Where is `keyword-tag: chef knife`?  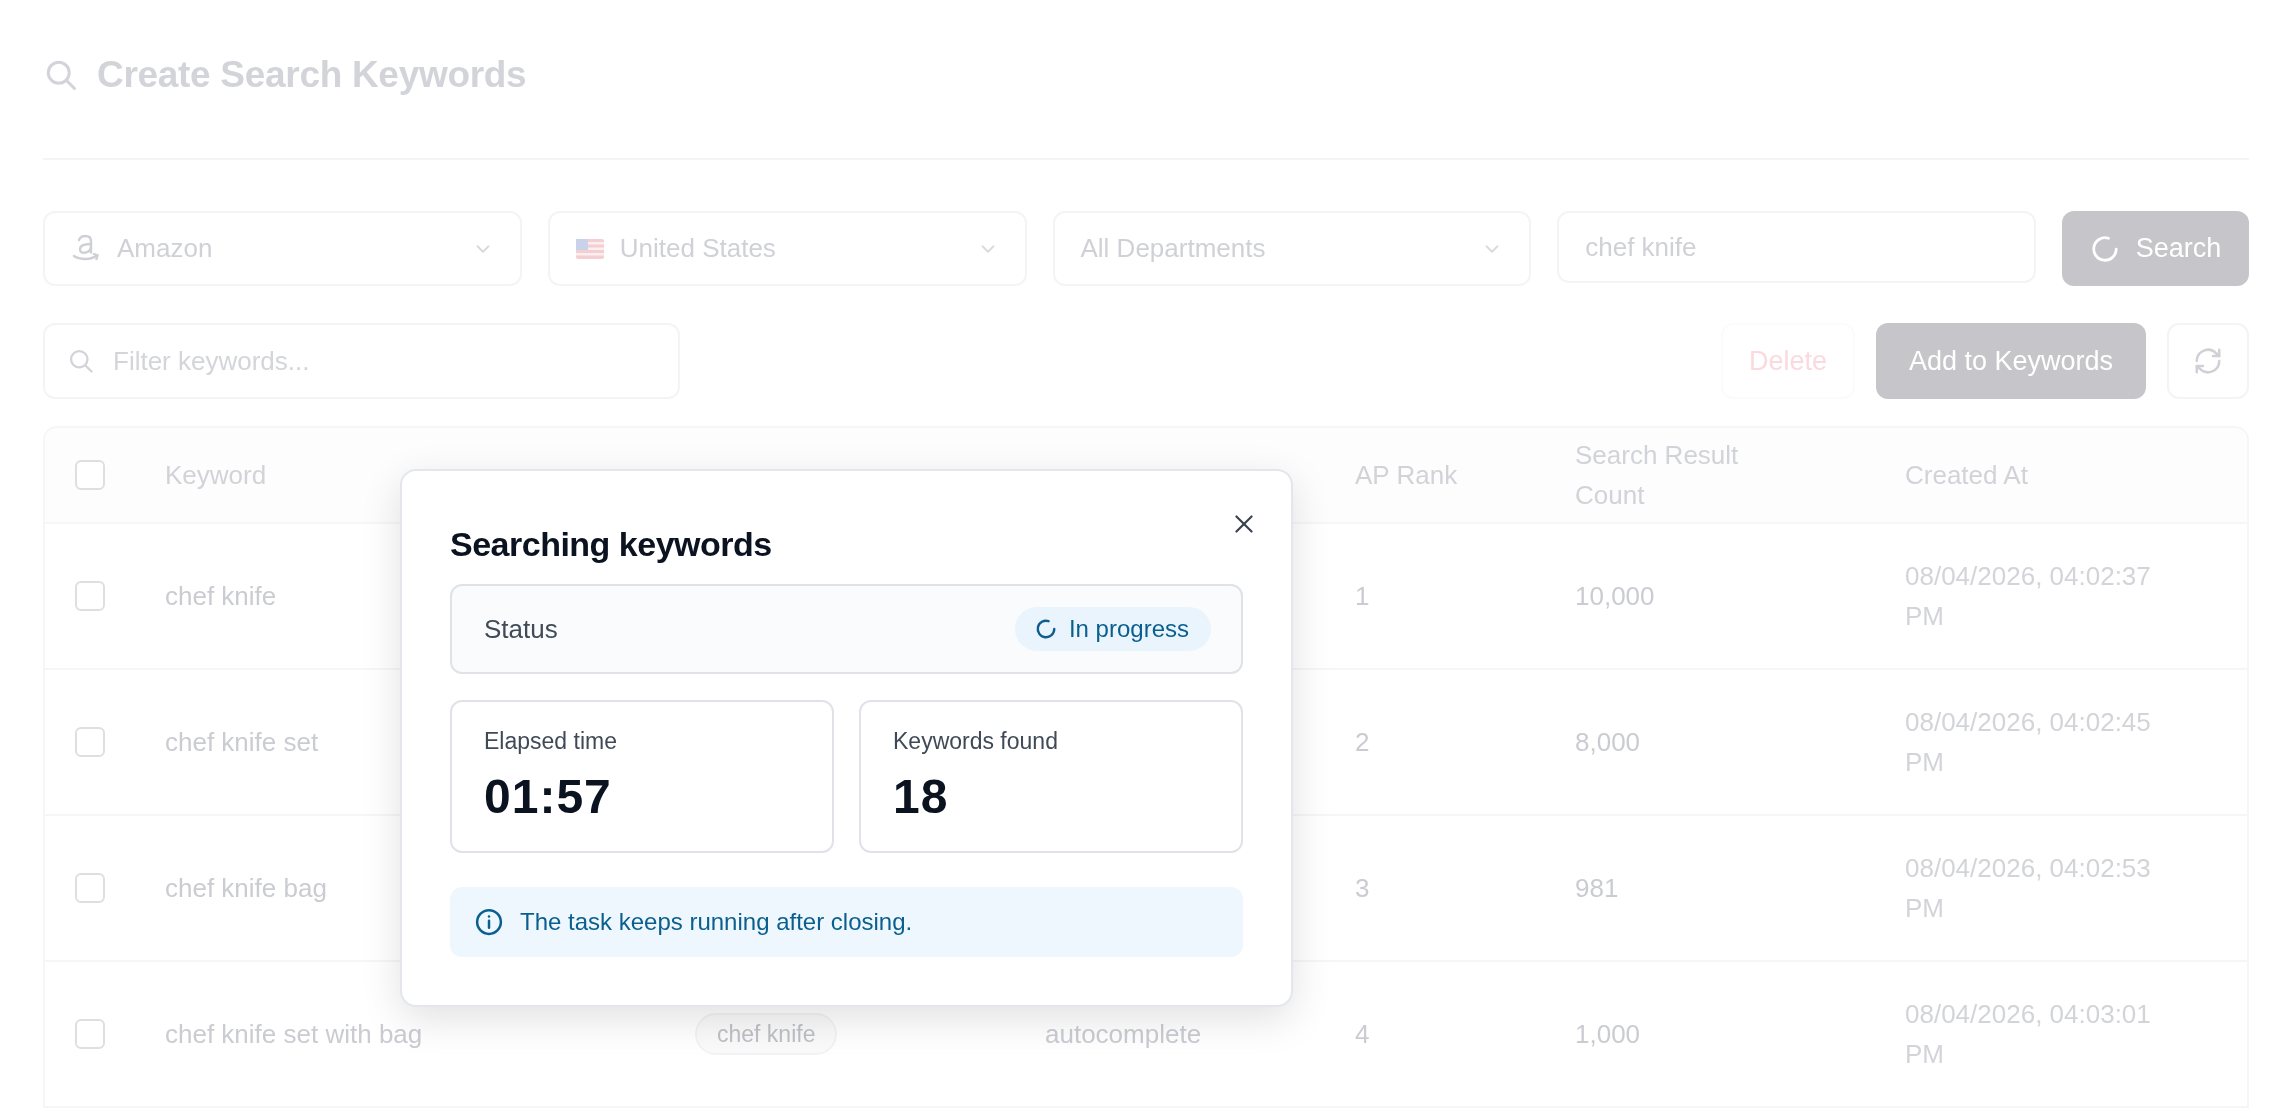
keyword-tag: chef knife is located at coordinates (766, 1034).